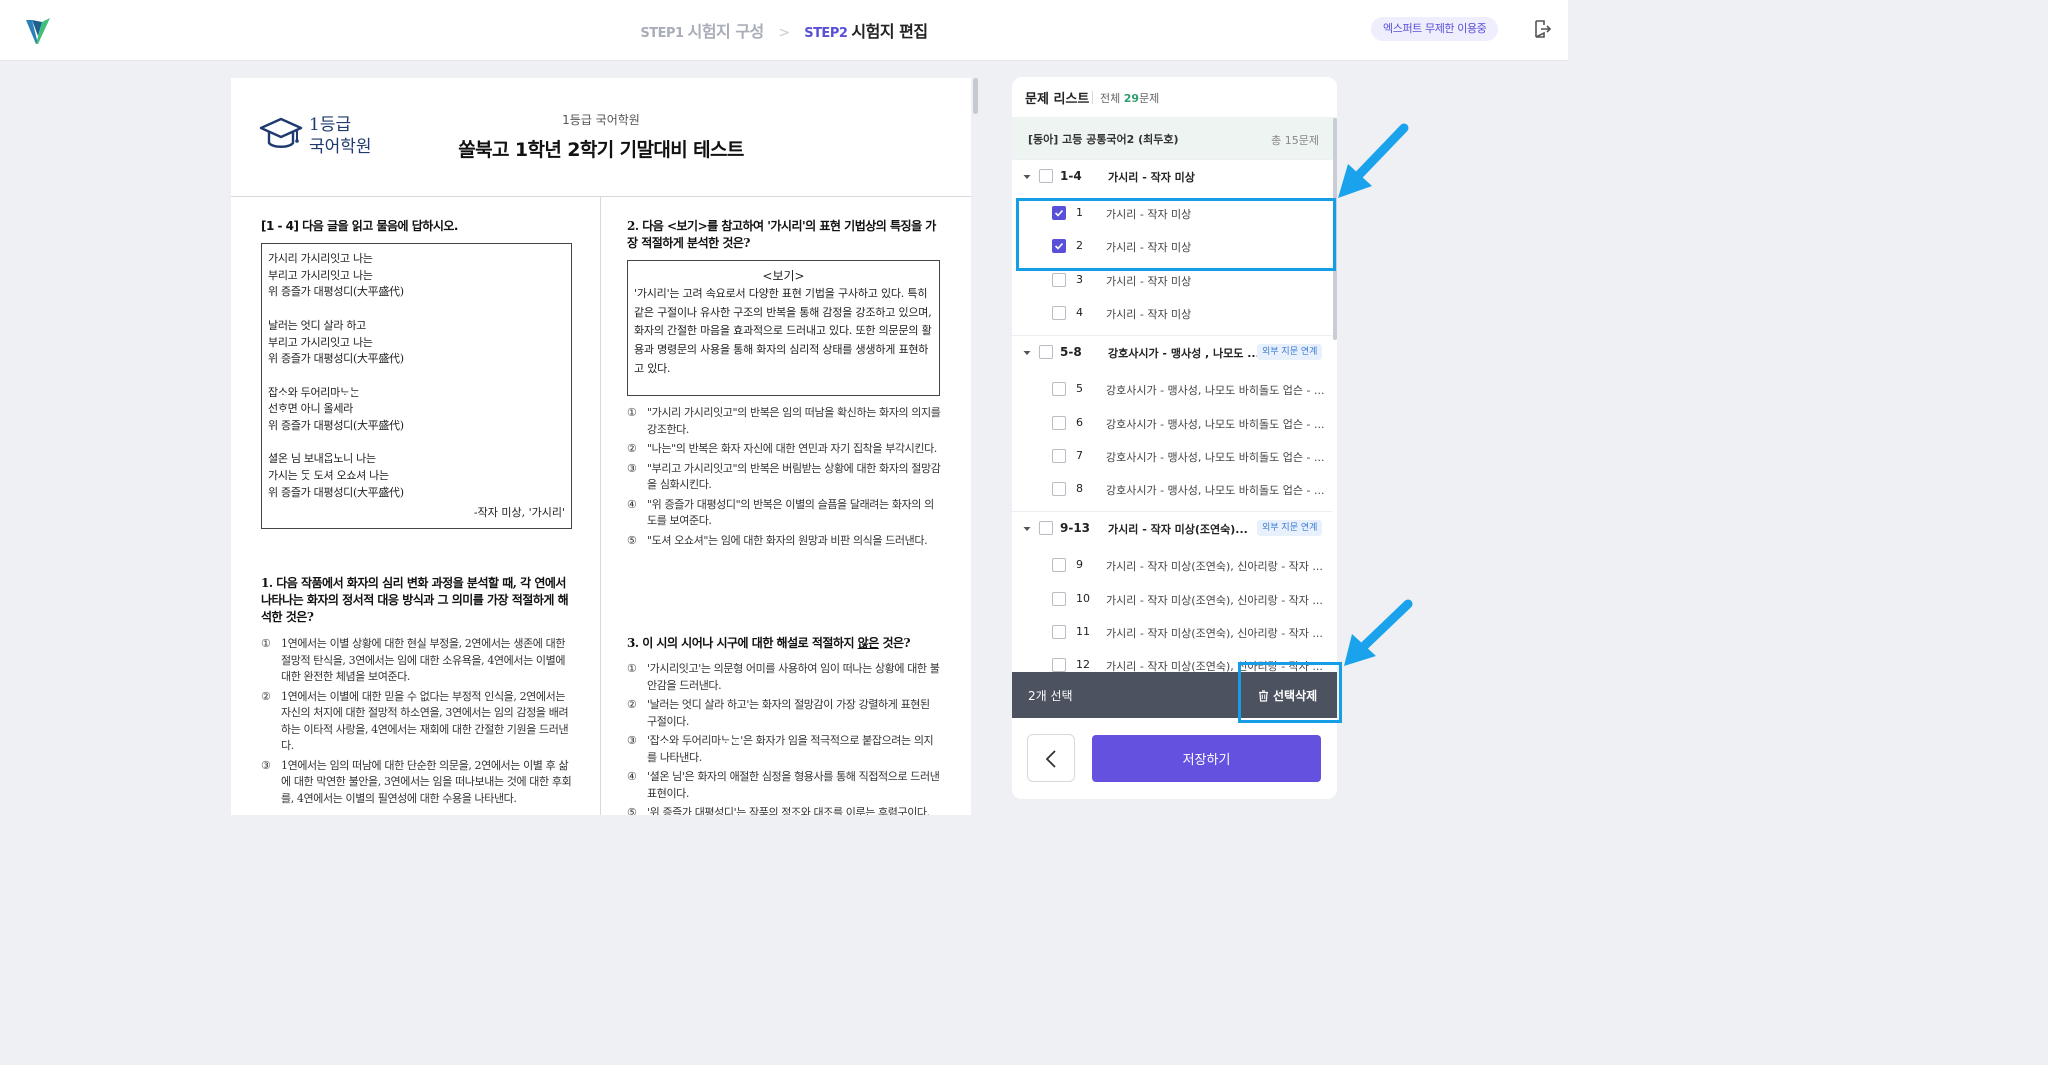 This screenshot has width=2048, height=1065. I want to click on answer-option: ⑤ '위 증즐가 대평성디'는 작품의 정조와 대조를 이루는 후렴구이다., so click(784, 810).